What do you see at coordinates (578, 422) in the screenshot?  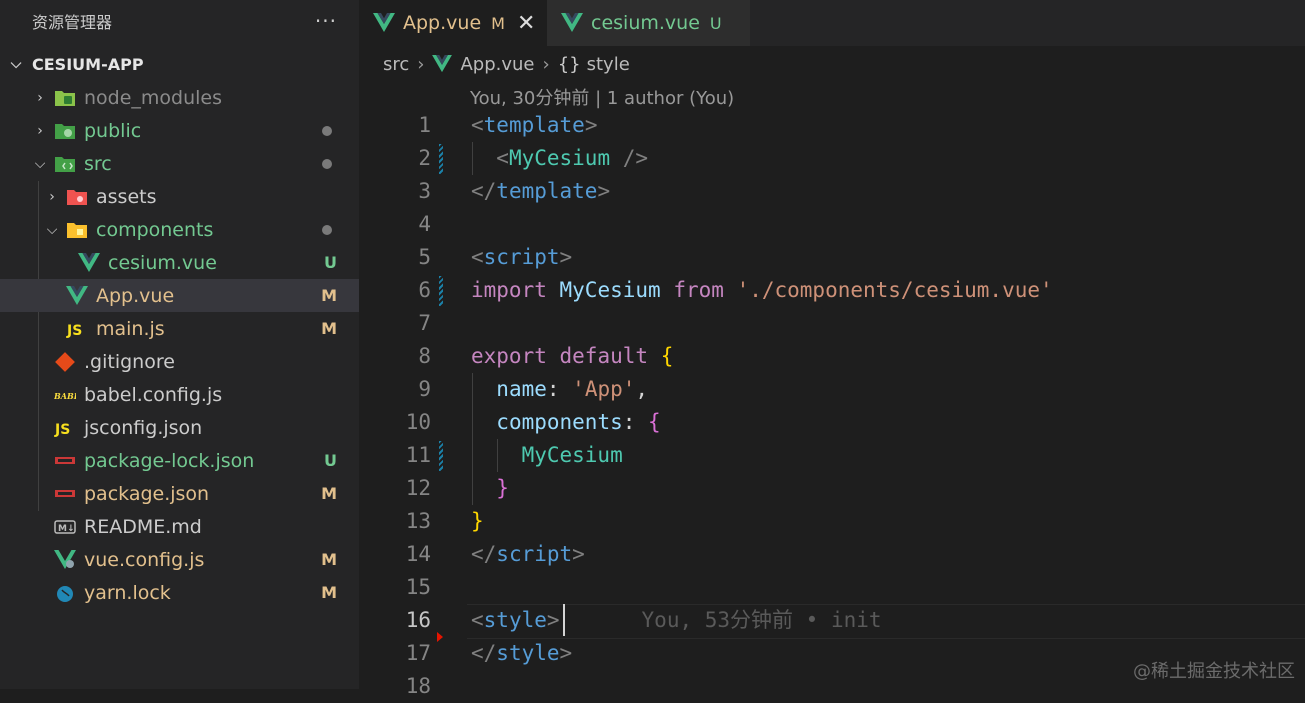 I see `code-text: components: {` at bounding box center [578, 422].